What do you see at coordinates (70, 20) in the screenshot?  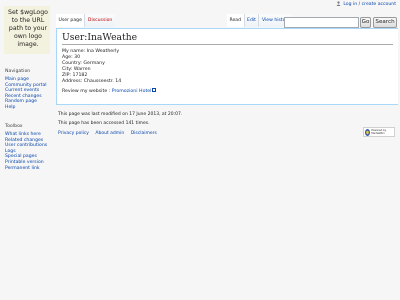 I see `tab-user-page: User page` at bounding box center [70, 20].